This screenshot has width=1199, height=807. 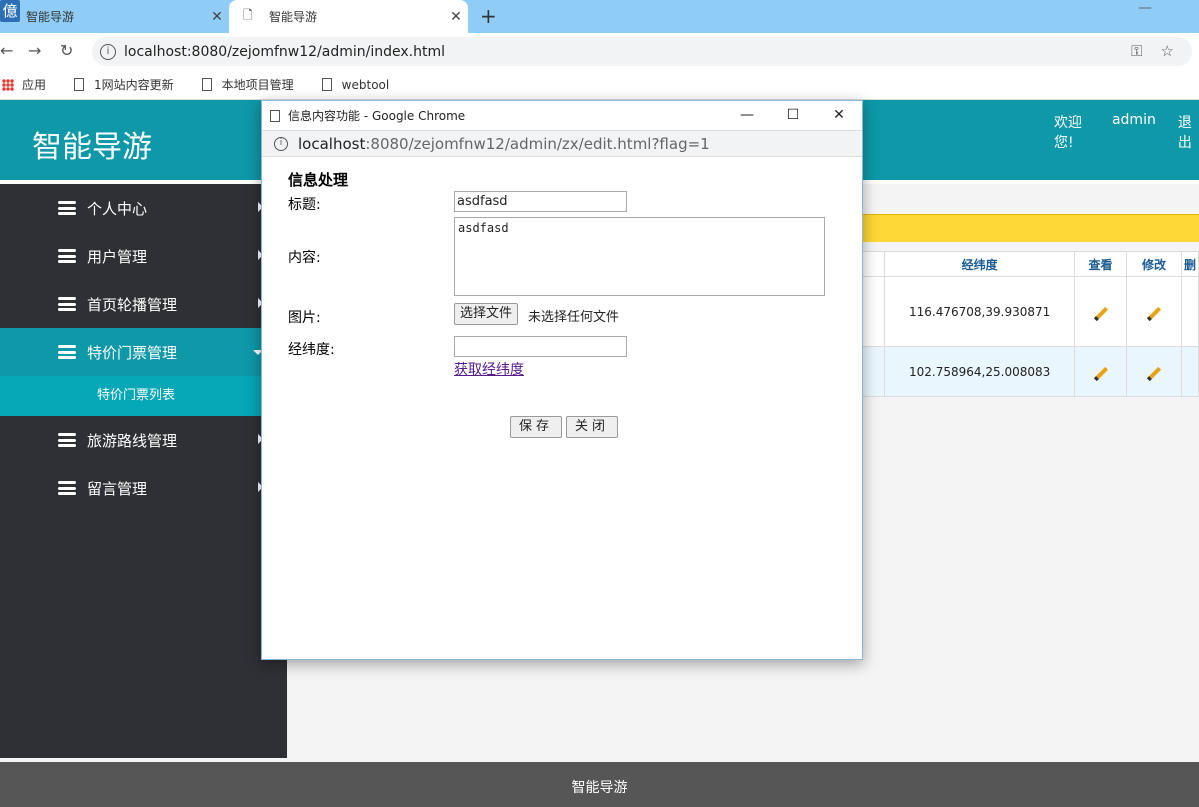 What do you see at coordinates (1167, 51) in the screenshot?
I see `star-icon: ☆` at bounding box center [1167, 51].